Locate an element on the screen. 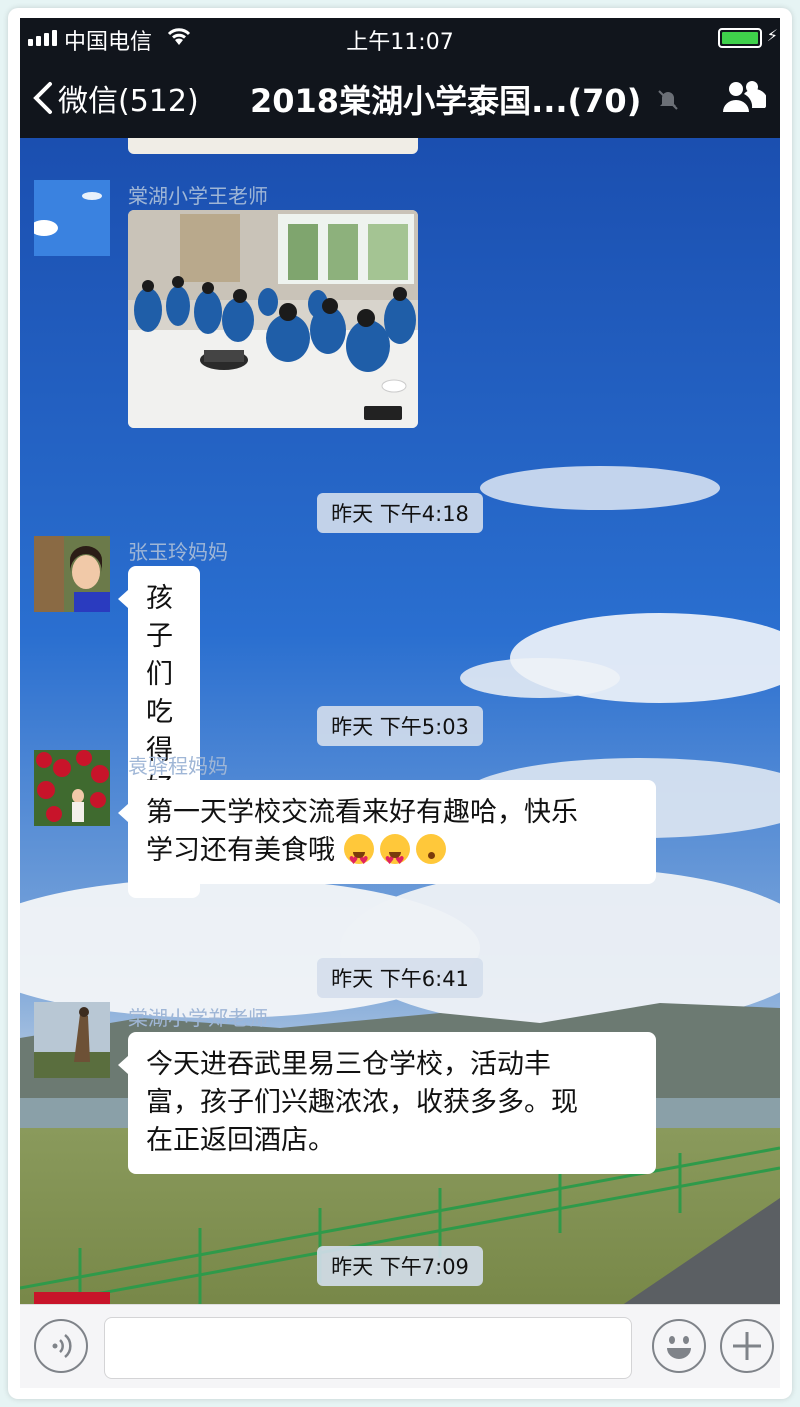  back-label: 微信(512) is located at coordinates (128, 101).